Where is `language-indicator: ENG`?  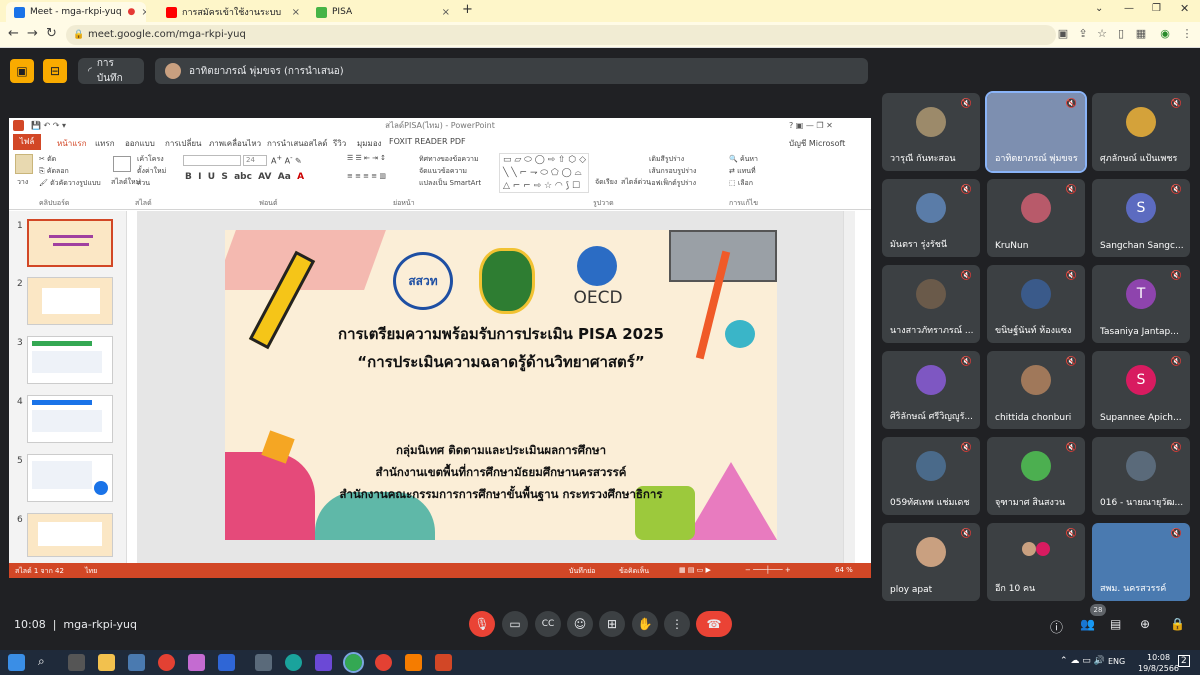
language-indicator: ENG is located at coordinates (1116, 661).